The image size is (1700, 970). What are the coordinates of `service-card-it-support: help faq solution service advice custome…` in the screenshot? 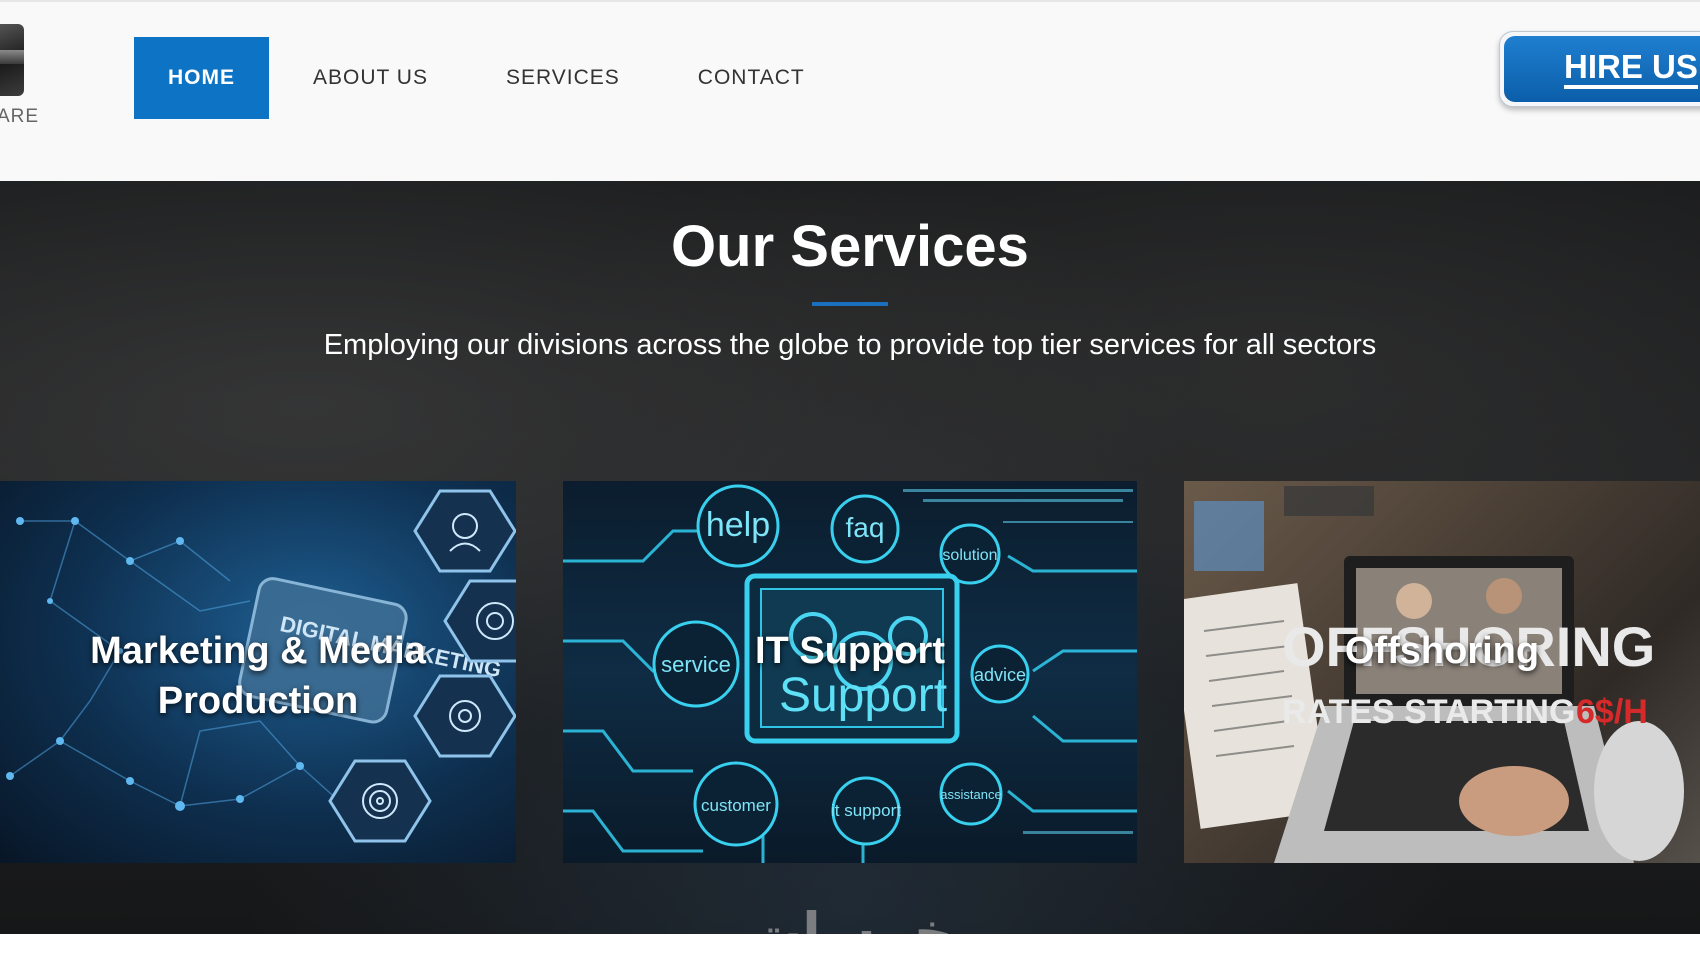 It's located at (850, 672).